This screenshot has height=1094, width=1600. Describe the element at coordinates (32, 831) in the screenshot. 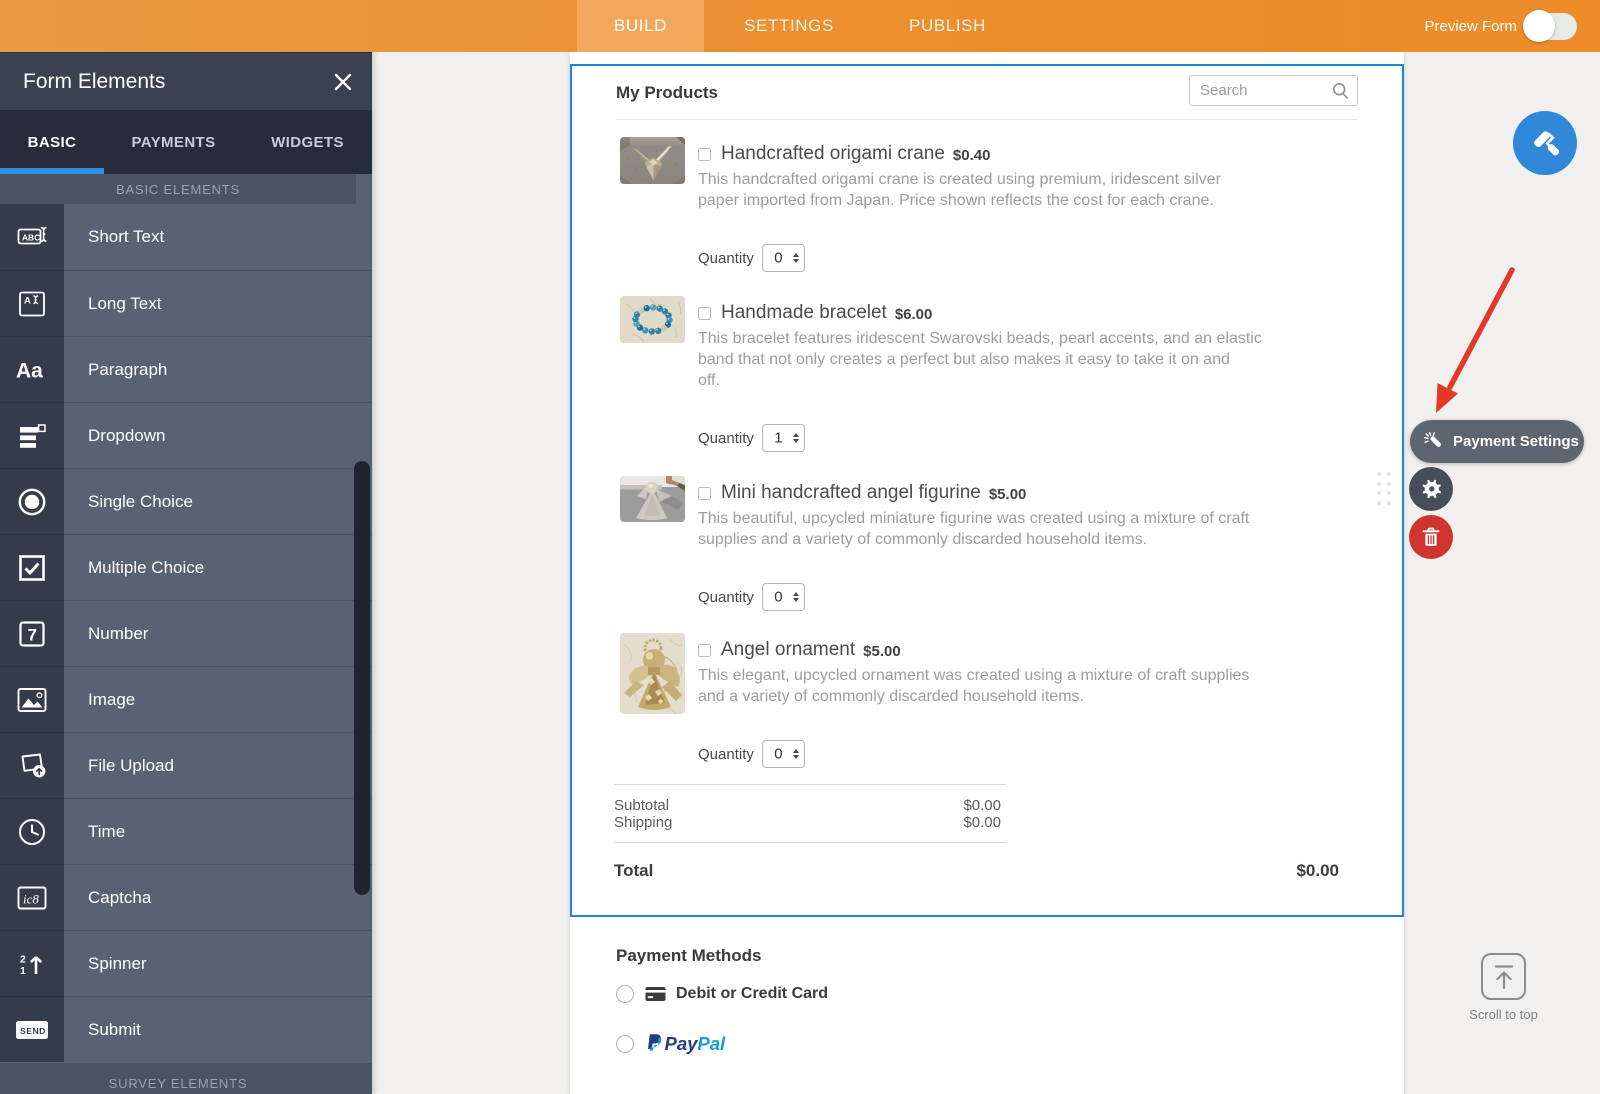

I see `time-icon` at that location.